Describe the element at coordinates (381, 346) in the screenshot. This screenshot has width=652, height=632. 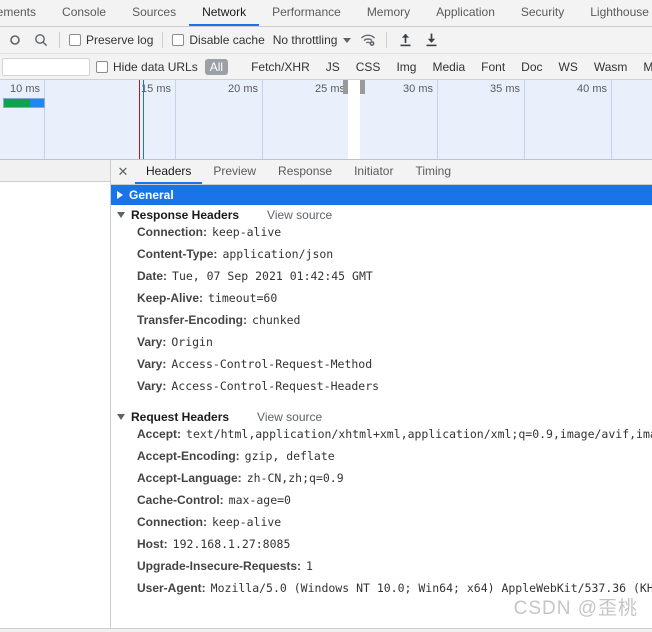
I see `header-row: Vary: Origin` at that location.